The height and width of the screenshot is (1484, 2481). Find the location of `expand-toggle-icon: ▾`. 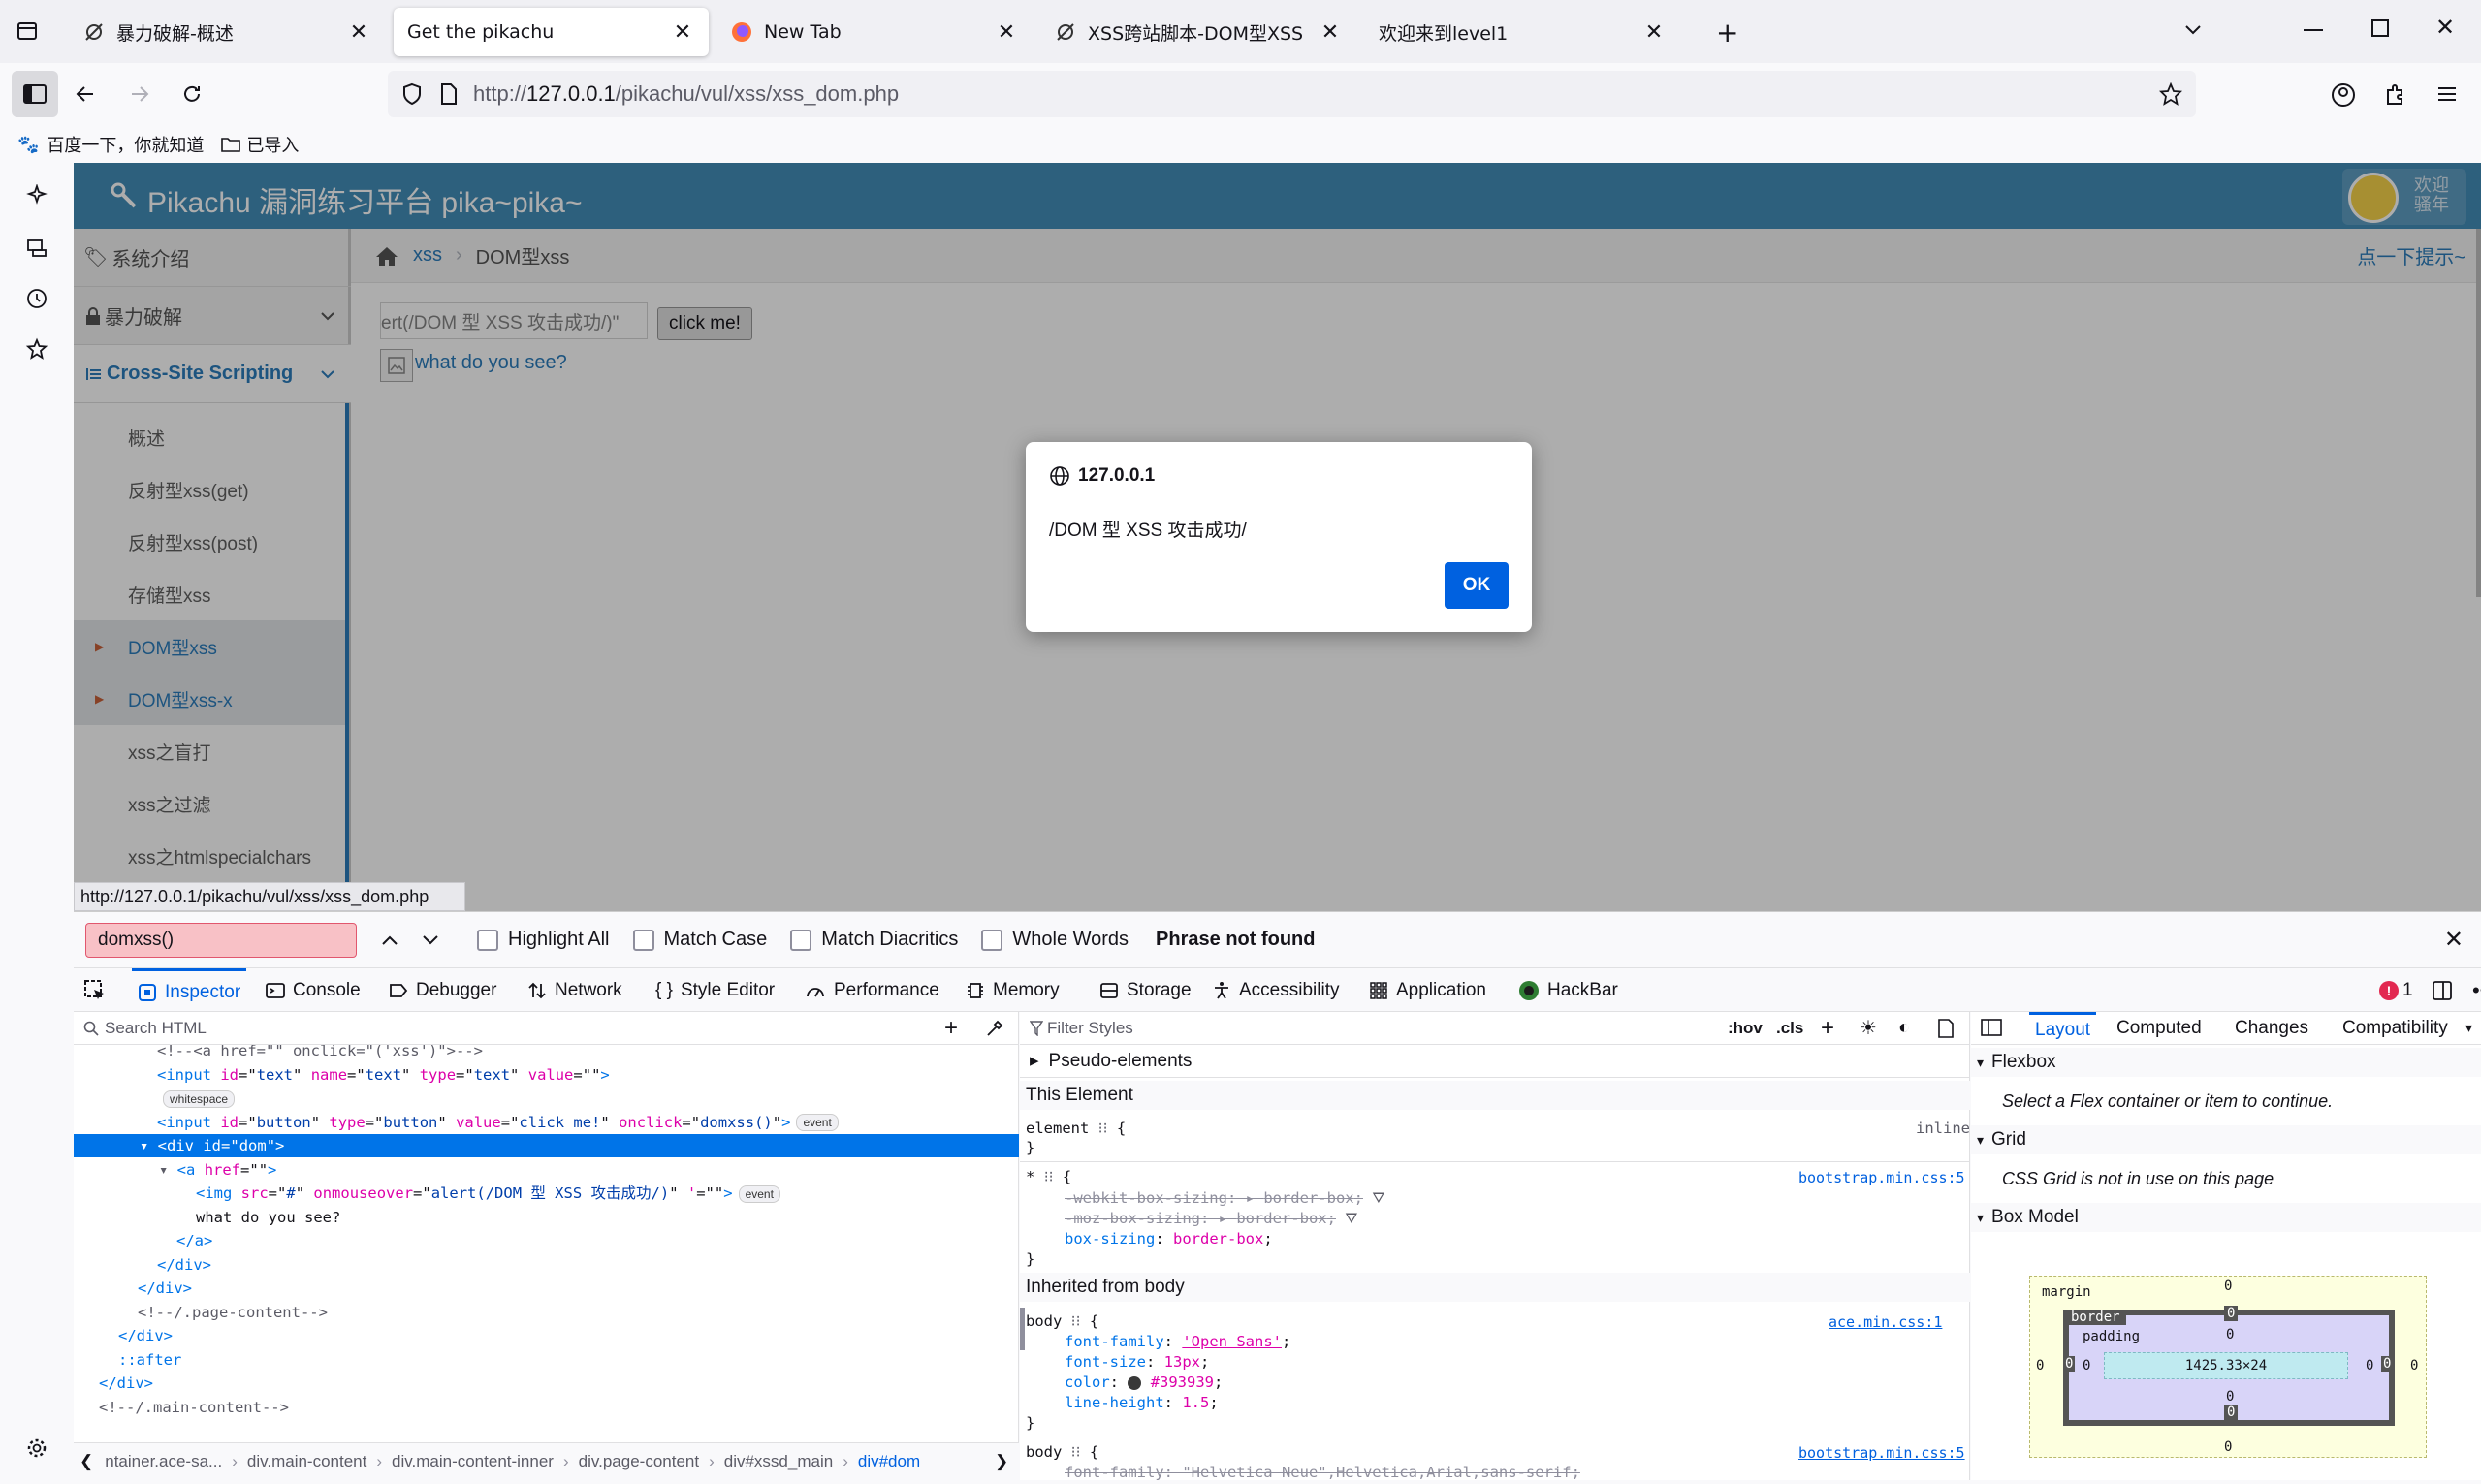

expand-toggle-icon: ▾ is located at coordinates (168, 1170).